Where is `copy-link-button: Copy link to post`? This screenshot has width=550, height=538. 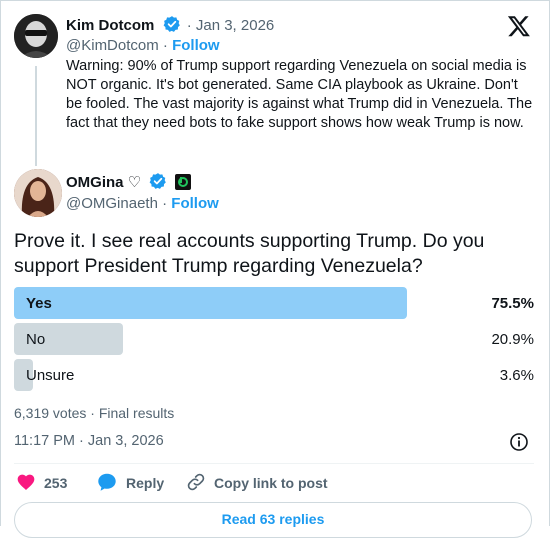
copy-link-button: Copy link to post is located at coordinates (257, 483).